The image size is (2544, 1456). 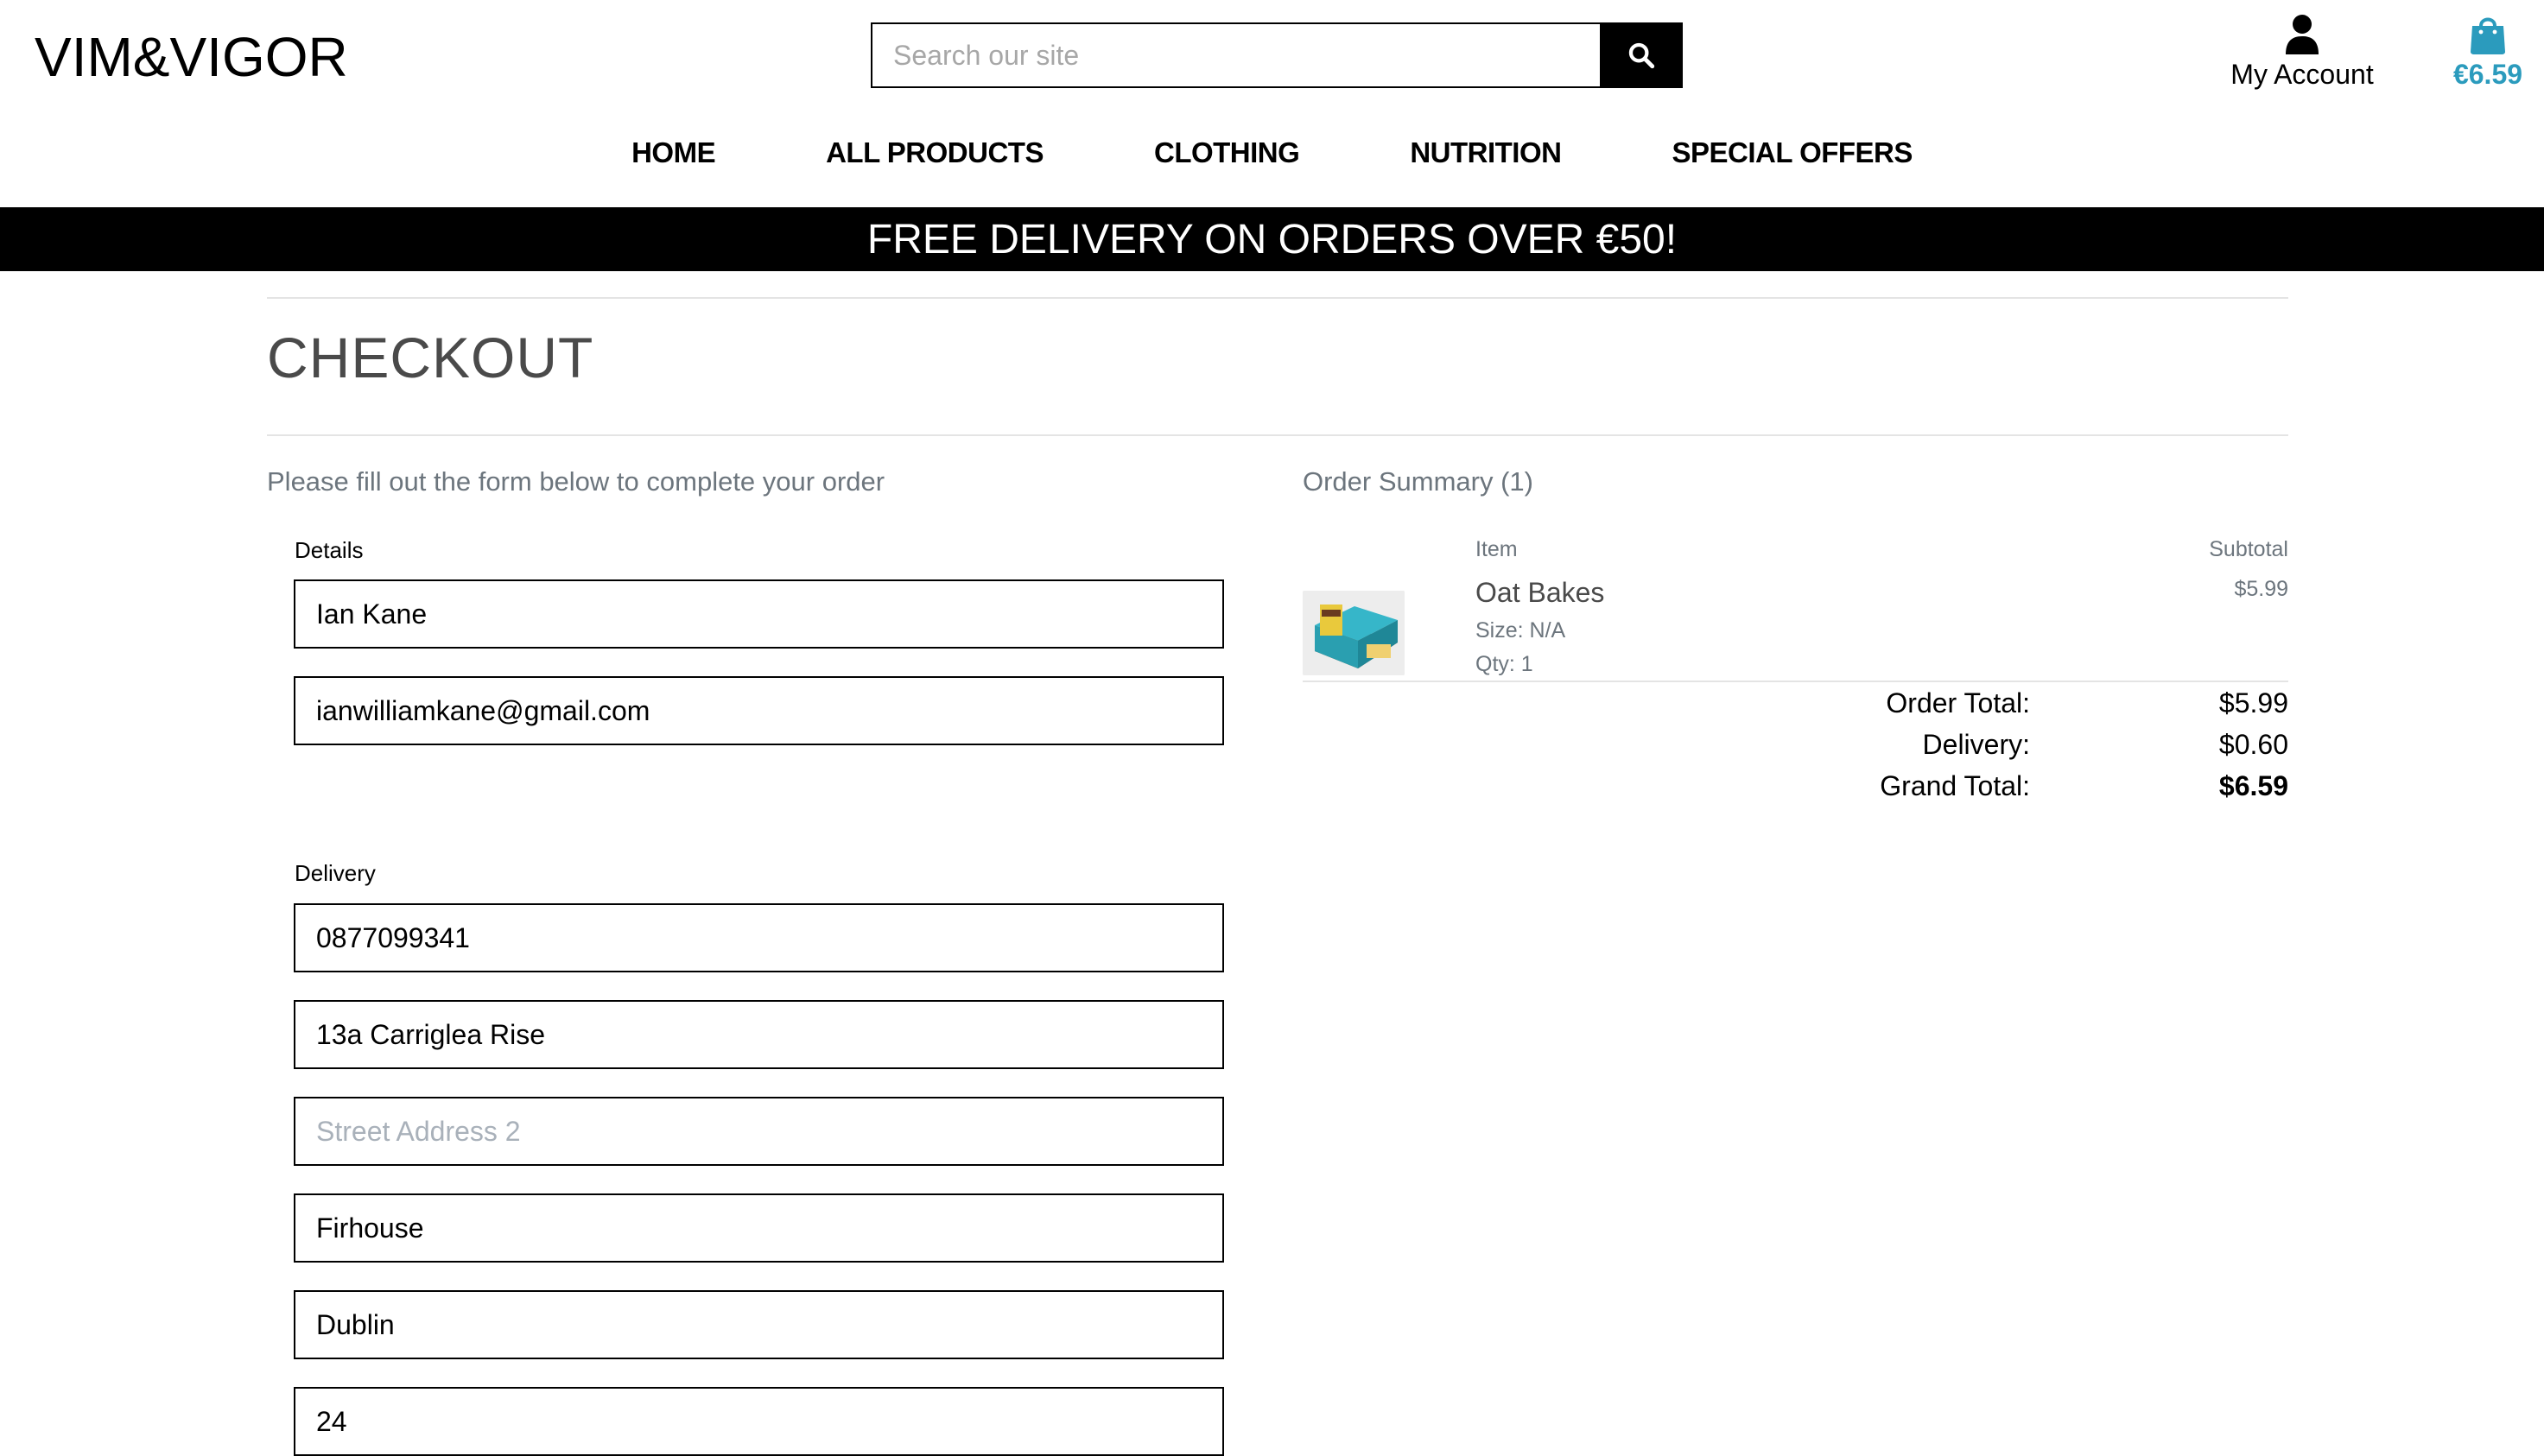 I want to click on grand-total-value: $6.59, so click(x=2253, y=785).